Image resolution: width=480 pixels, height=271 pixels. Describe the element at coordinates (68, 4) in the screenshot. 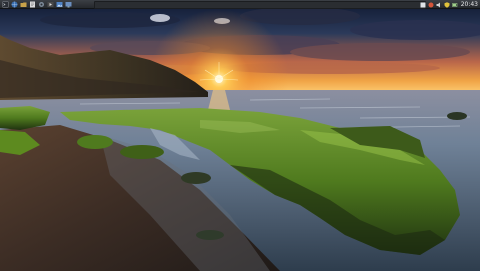

I see `show-desktop-icon` at that location.